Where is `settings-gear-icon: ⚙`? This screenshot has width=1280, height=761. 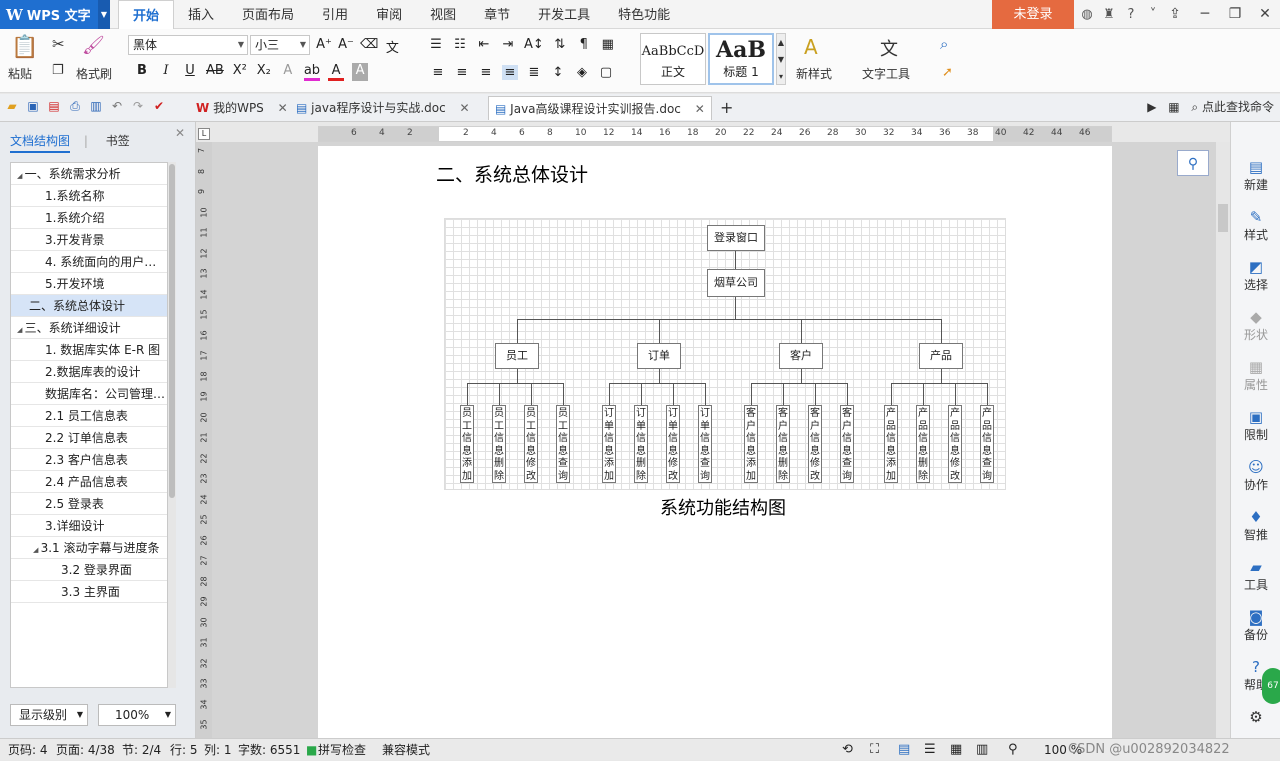
settings-gear-icon: ⚙ is located at coordinates (1255, 717).